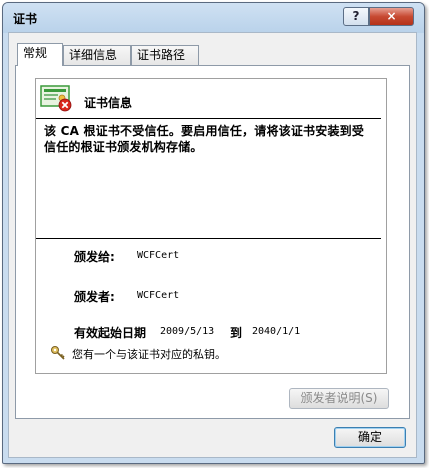 Image resolution: width=429 pixels, height=468 pixels. What do you see at coordinates (339, 398) in the screenshot?
I see `issuer-statement-button: 颁发者说明(S)` at bounding box center [339, 398].